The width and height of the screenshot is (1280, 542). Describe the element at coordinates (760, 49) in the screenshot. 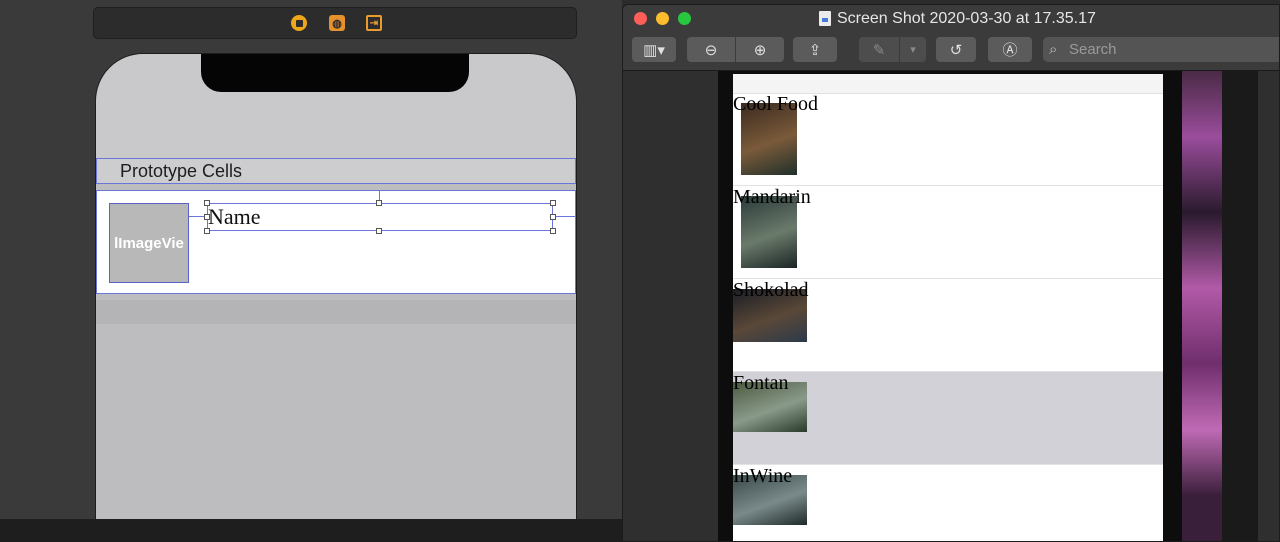

I see `zoom-in-button: ⊕` at that location.